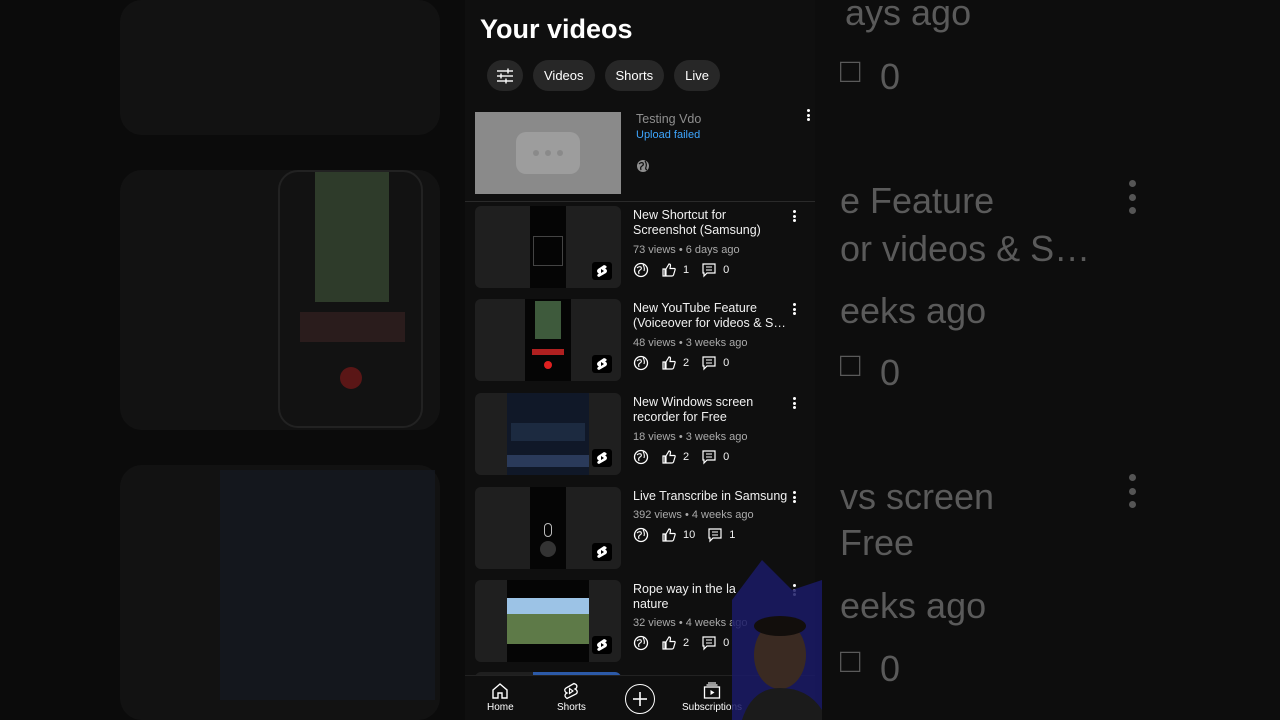 The width and height of the screenshot is (1280, 720). What do you see at coordinates (686, 250) in the screenshot?
I see `video-meta: 73 views • 6 days ago` at bounding box center [686, 250].